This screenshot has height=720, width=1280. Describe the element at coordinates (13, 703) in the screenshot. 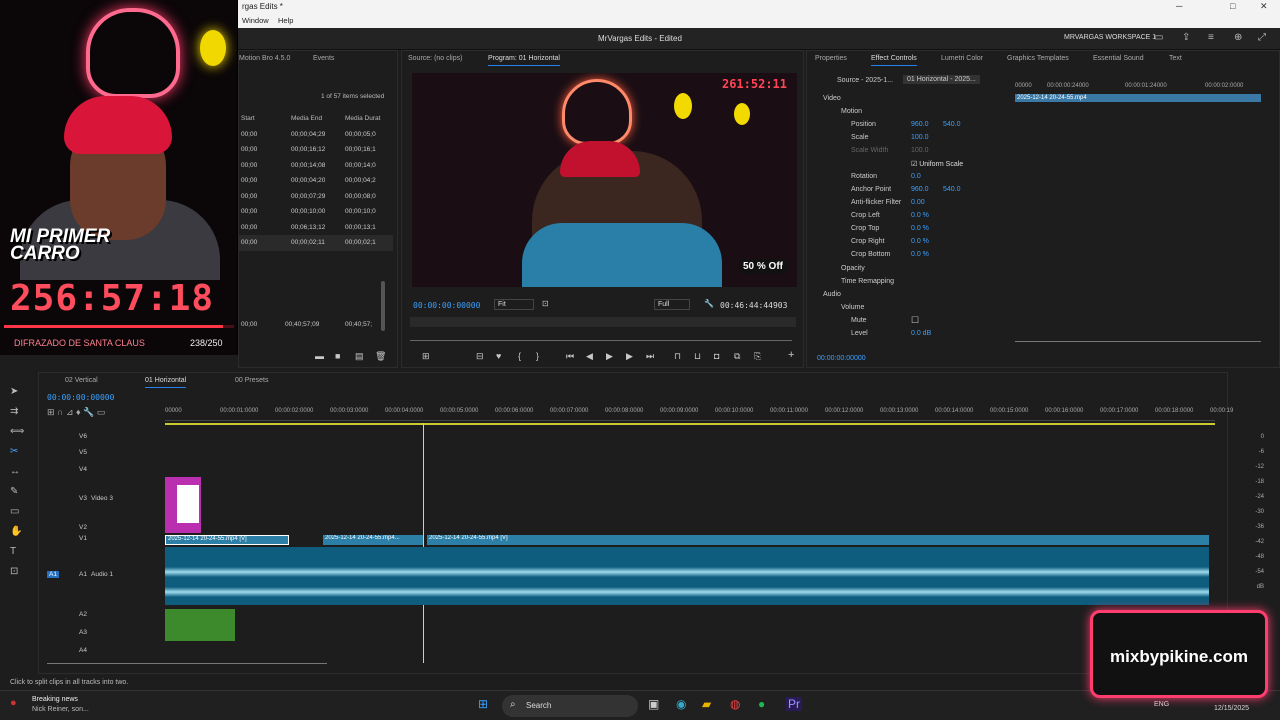

I see `news-icon: ●` at that location.